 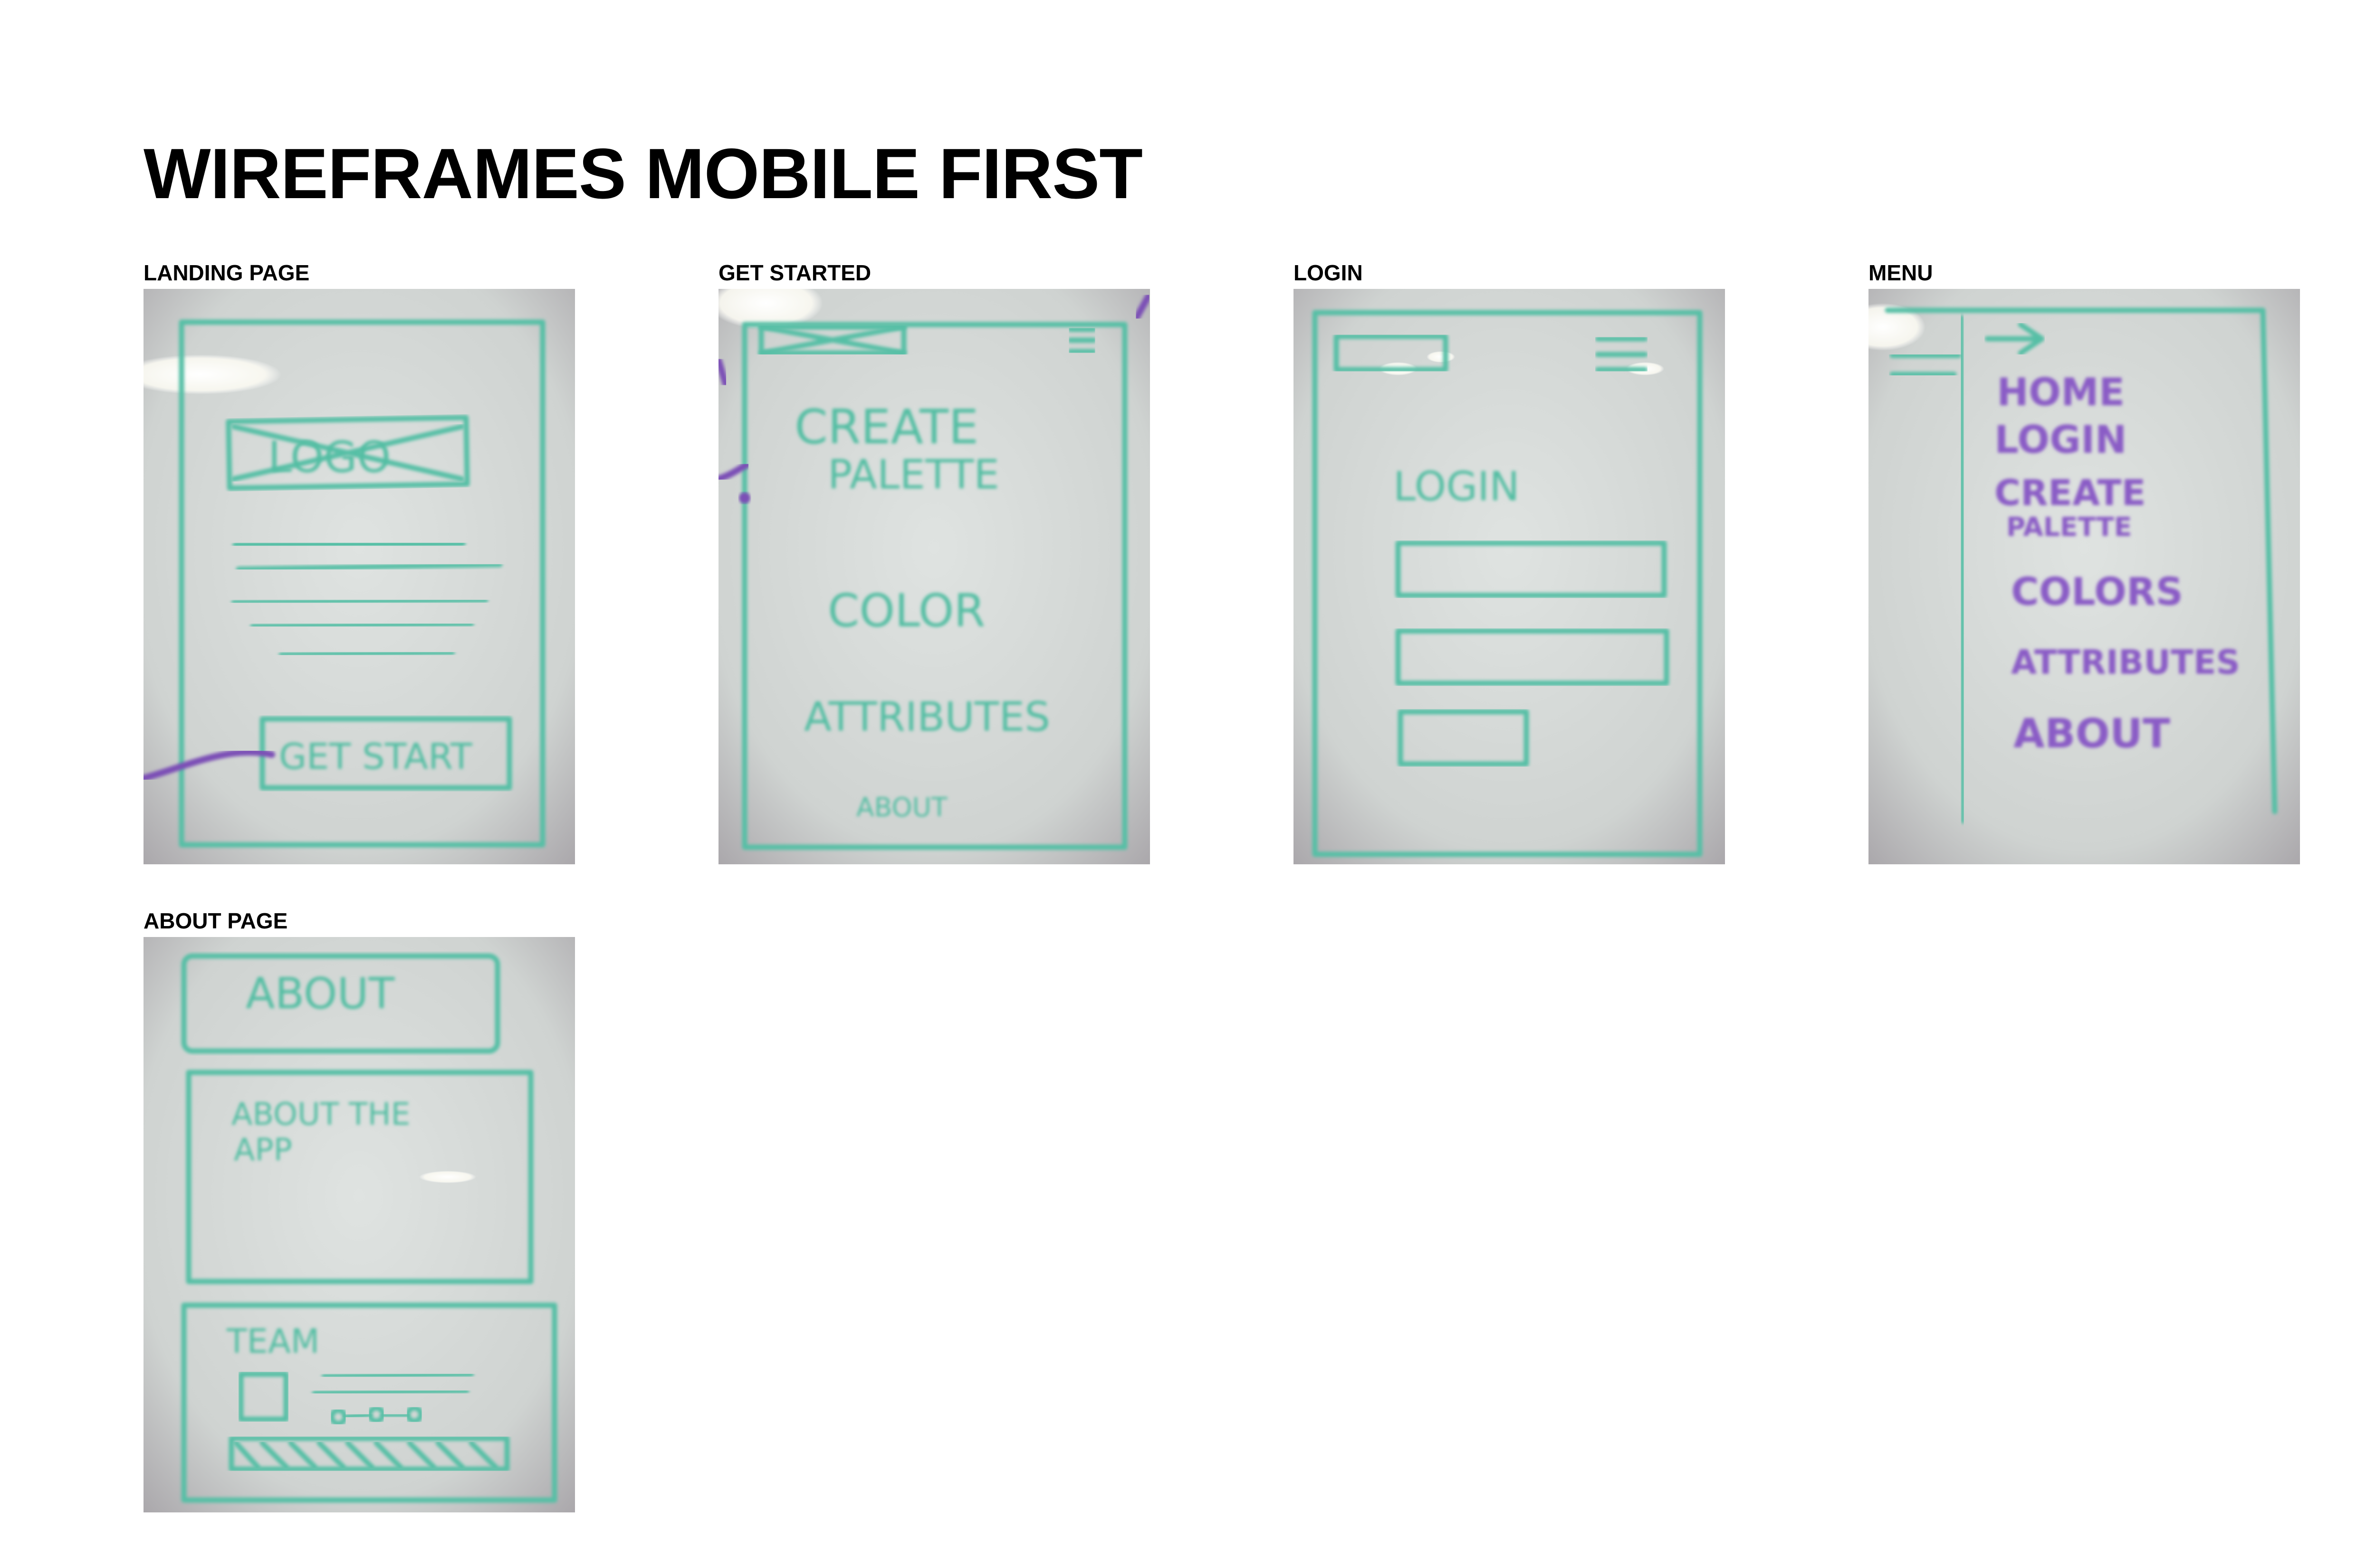 What do you see at coordinates (913, 474) in the screenshot?
I see `sketch-text-palette: PALETTE` at bounding box center [913, 474].